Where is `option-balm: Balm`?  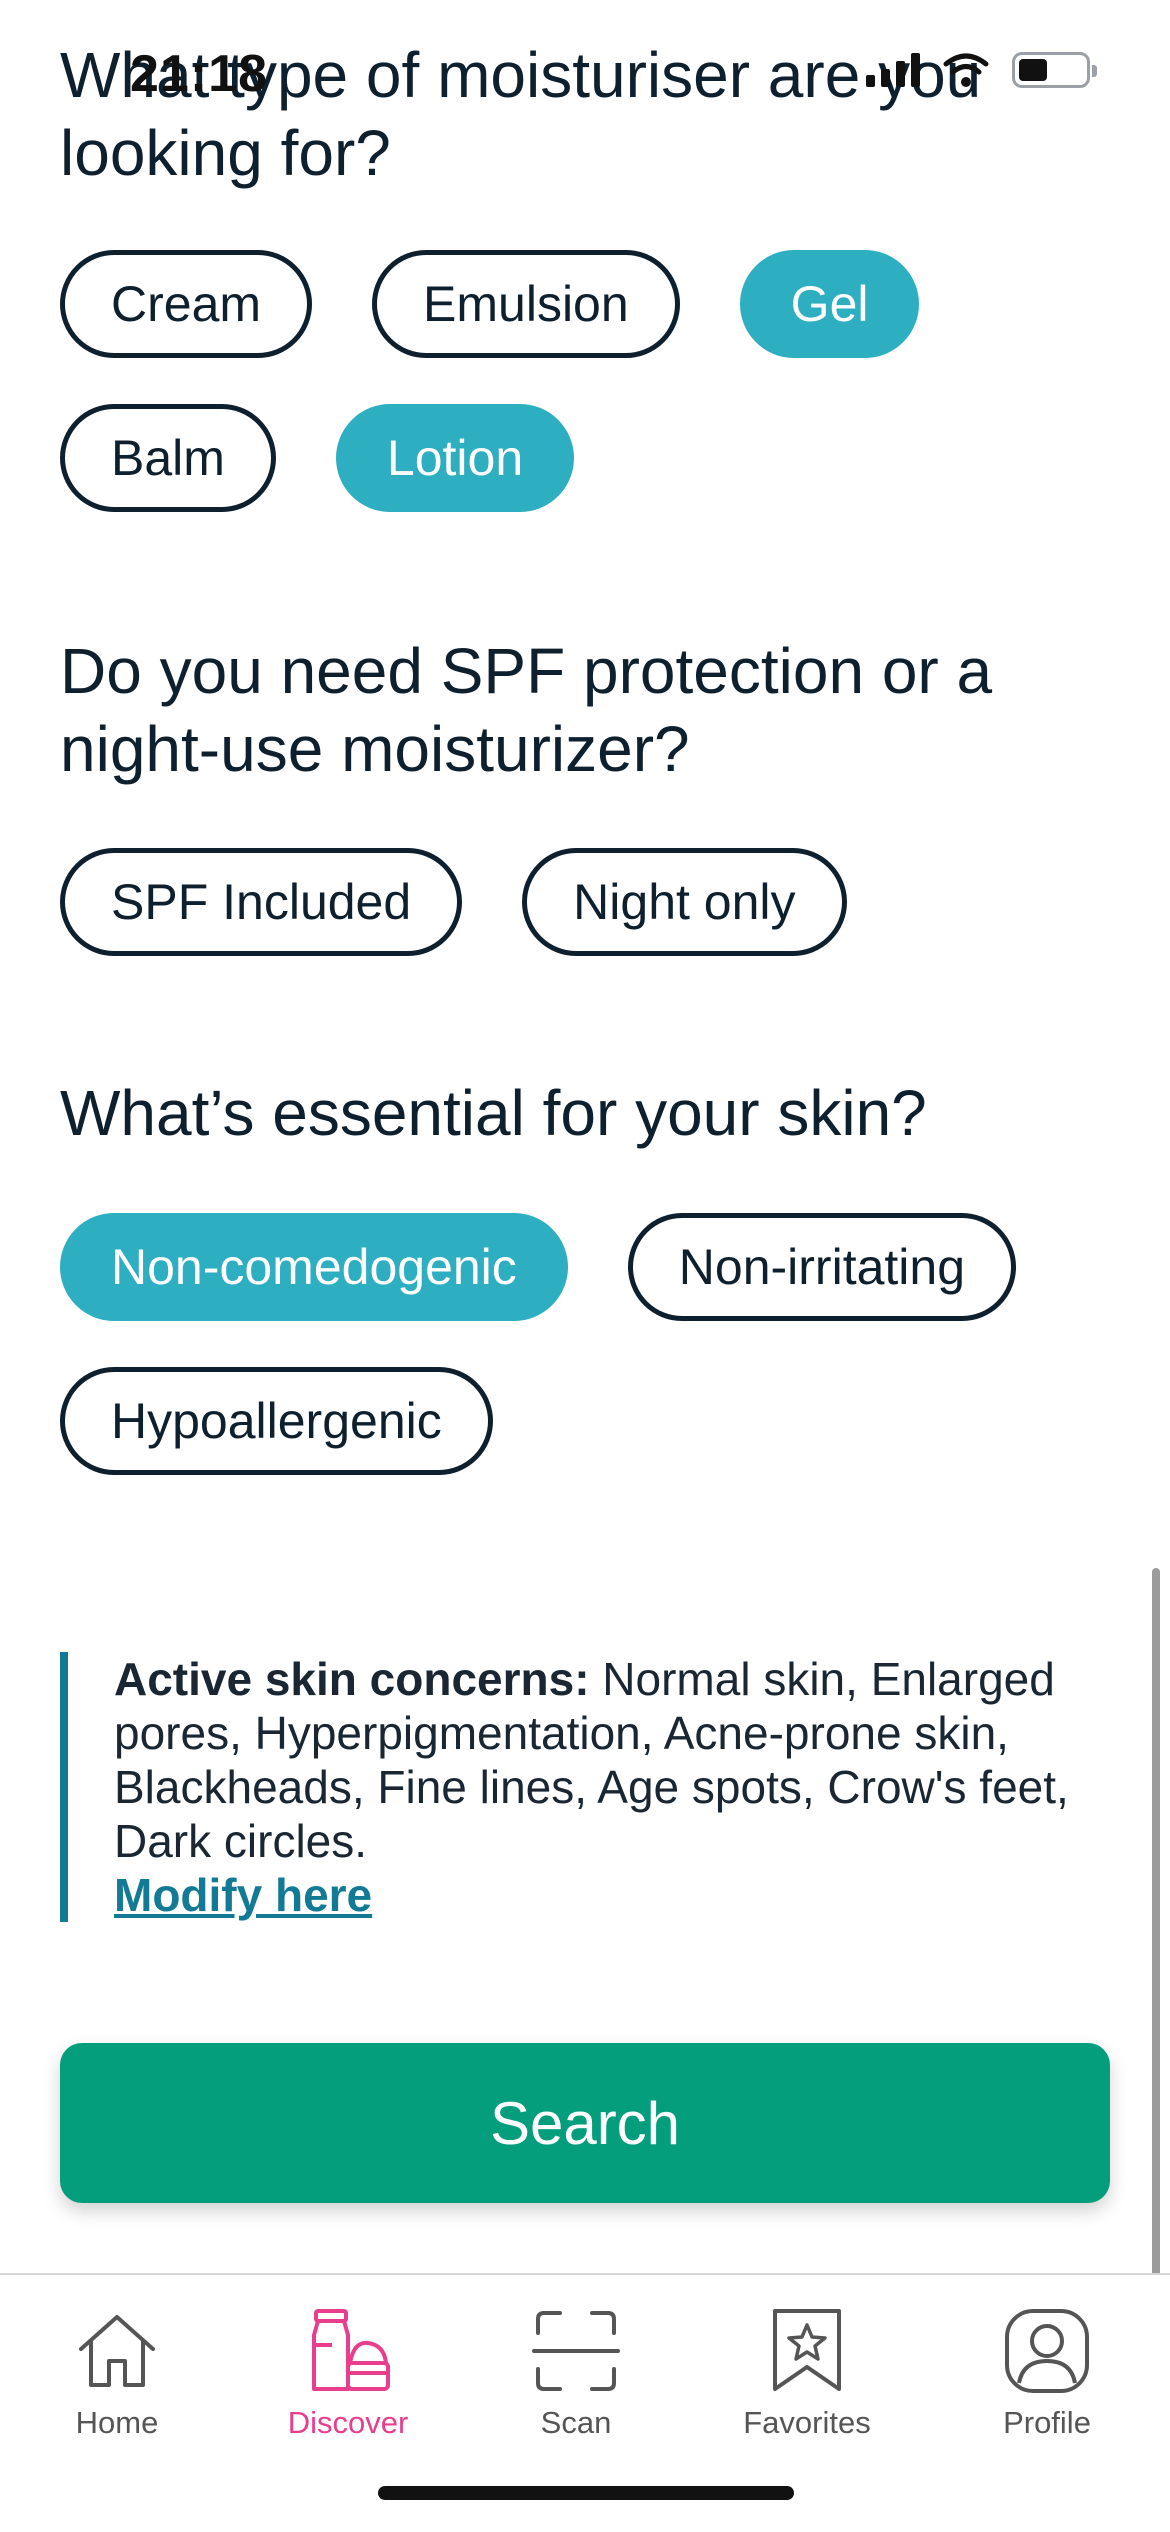 option-balm: Balm is located at coordinates (168, 458).